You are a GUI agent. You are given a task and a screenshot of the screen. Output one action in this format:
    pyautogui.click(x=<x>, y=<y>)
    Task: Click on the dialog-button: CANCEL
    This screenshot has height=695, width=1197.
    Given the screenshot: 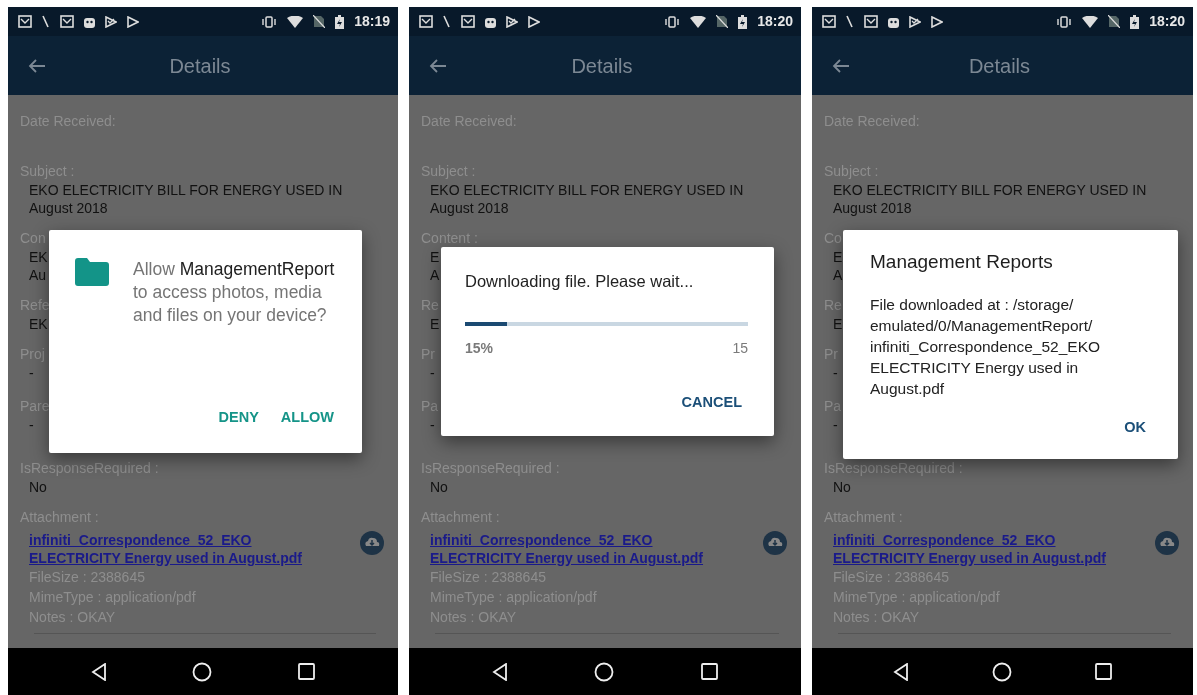 What is the action you would take?
    pyautogui.click(x=711, y=403)
    